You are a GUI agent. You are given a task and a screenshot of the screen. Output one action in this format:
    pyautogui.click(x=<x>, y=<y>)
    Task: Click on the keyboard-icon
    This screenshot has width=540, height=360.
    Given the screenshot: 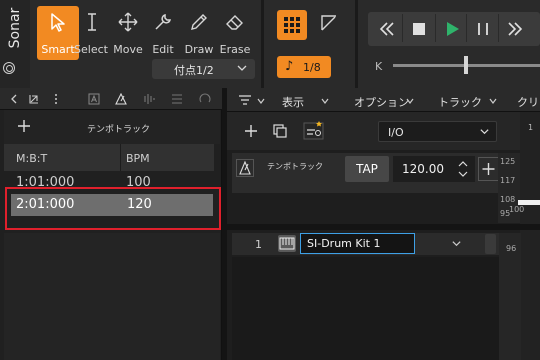 What is the action you would take?
    pyautogui.click(x=287, y=243)
    